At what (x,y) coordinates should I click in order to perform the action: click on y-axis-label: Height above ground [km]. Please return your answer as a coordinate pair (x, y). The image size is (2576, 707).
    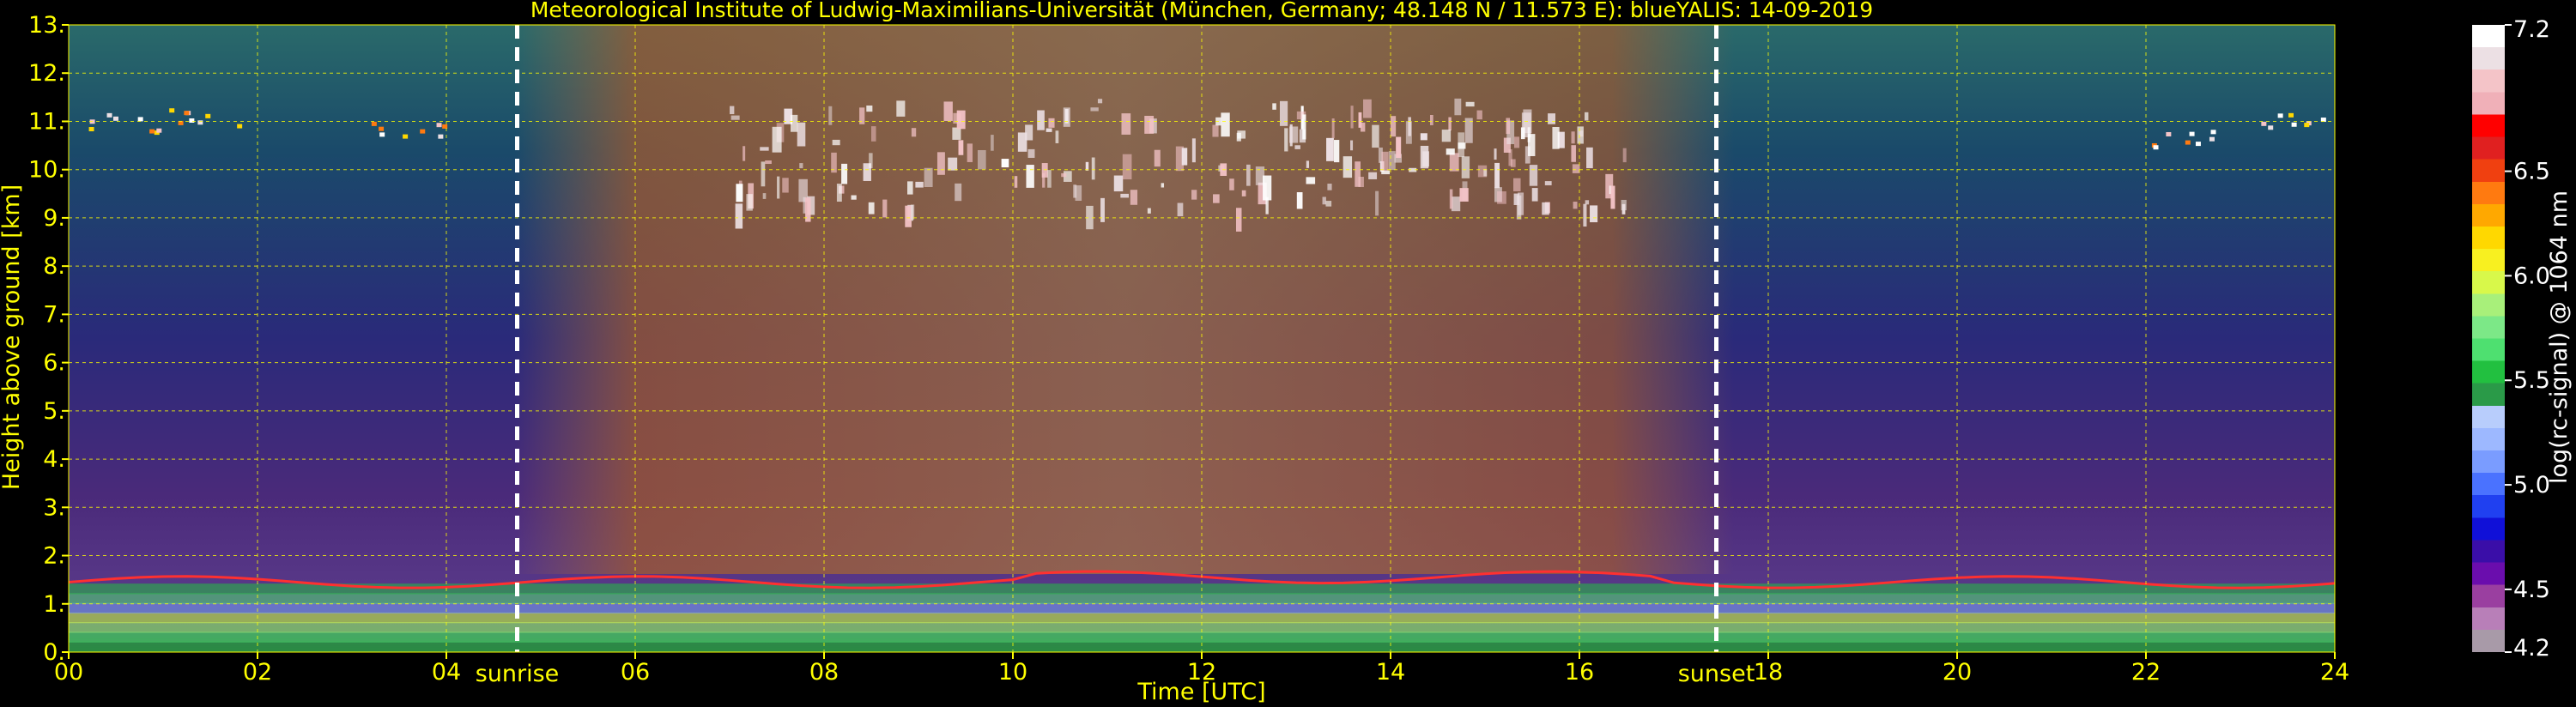
    Looking at the image, I should click on (12, 337).